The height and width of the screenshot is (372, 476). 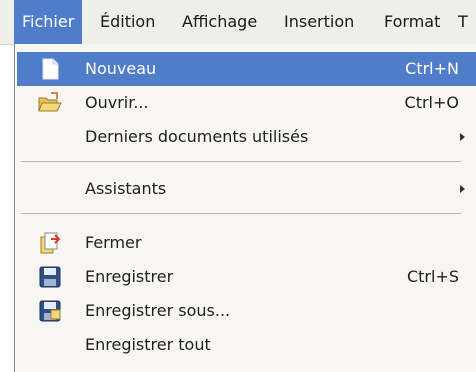 I want to click on menu-fichier-label: Fichier, so click(x=48, y=21).